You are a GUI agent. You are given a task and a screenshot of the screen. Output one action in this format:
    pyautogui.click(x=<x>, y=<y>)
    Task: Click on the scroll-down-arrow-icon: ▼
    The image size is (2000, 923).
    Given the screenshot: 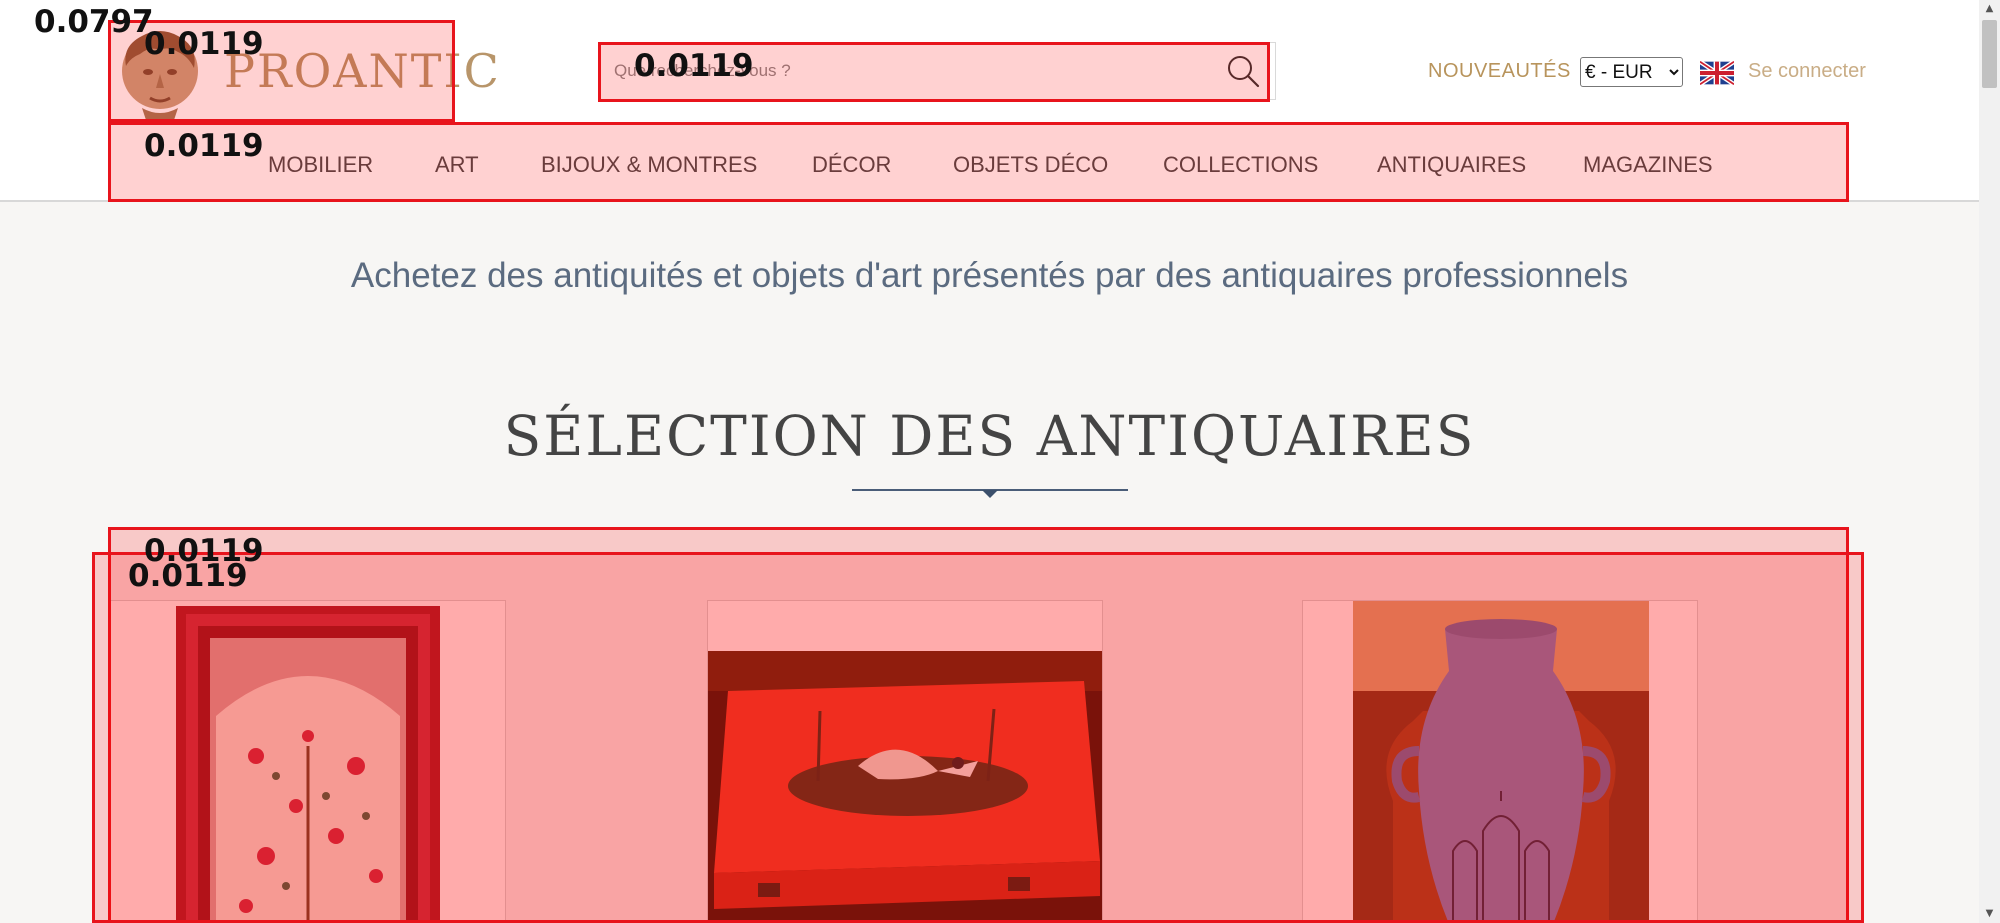 What is the action you would take?
    pyautogui.click(x=1989, y=914)
    